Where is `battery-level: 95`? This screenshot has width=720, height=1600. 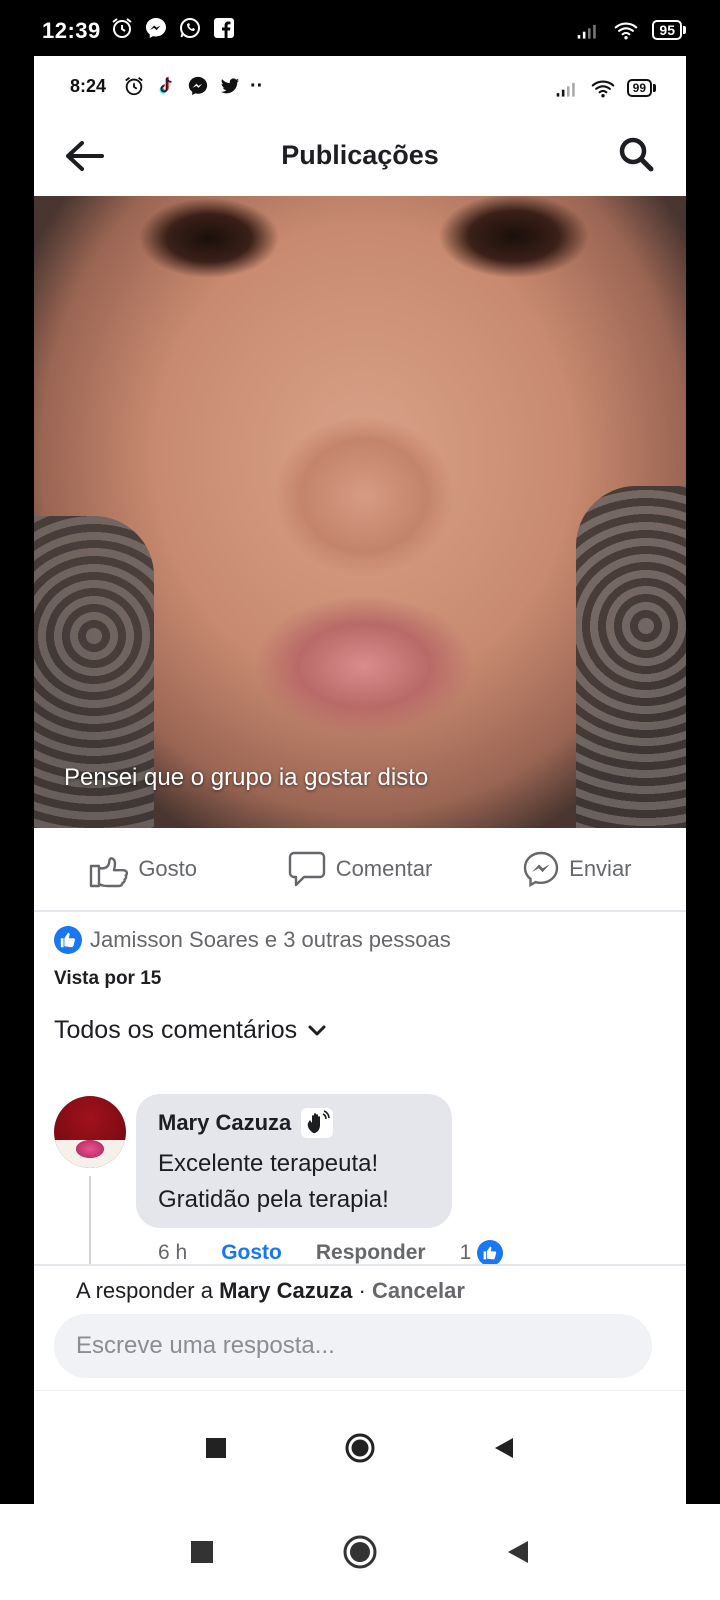
battery-level: 95 is located at coordinates (667, 30).